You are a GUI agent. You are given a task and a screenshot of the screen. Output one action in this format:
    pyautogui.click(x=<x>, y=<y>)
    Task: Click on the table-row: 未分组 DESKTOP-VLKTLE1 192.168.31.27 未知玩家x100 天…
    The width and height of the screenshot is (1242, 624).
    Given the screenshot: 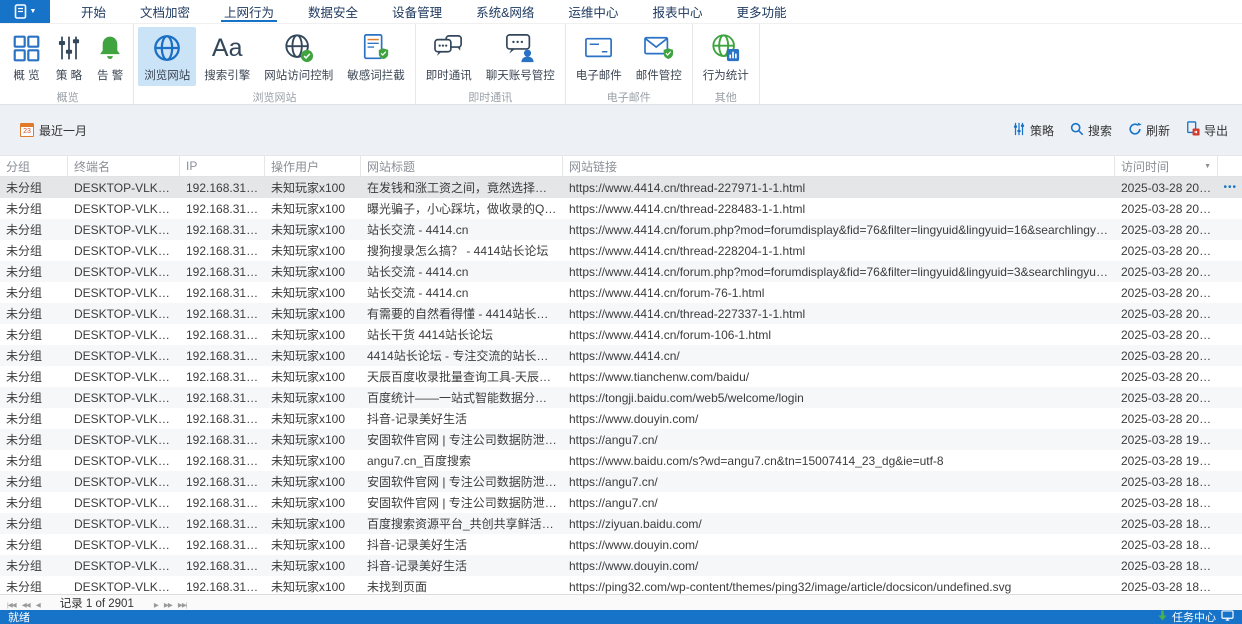 What is the action you would take?
    pyautogui.click(x=621, y=376)
    